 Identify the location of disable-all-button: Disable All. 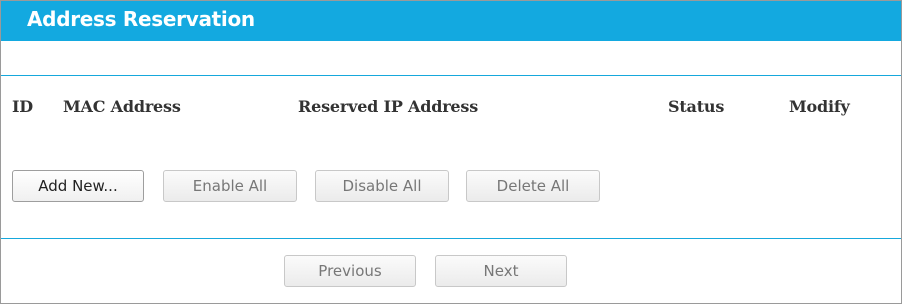
(382, 186).